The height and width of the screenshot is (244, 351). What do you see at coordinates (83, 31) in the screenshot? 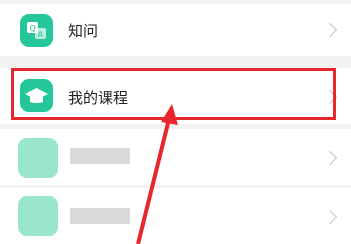
I see `list-item-label: 知问` at bounding box center [83, 31].